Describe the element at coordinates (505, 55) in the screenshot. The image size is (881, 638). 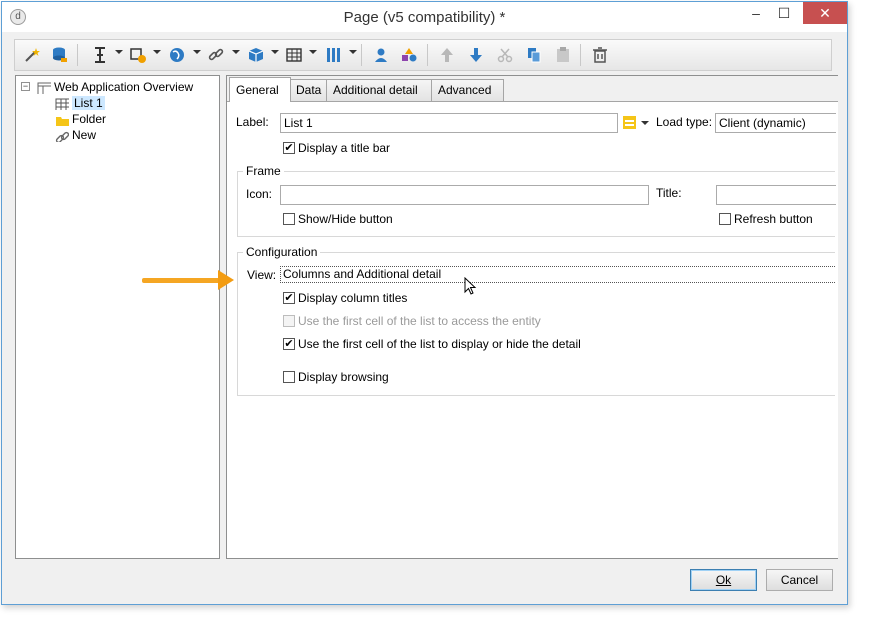
I see `cut-icon` at that location.